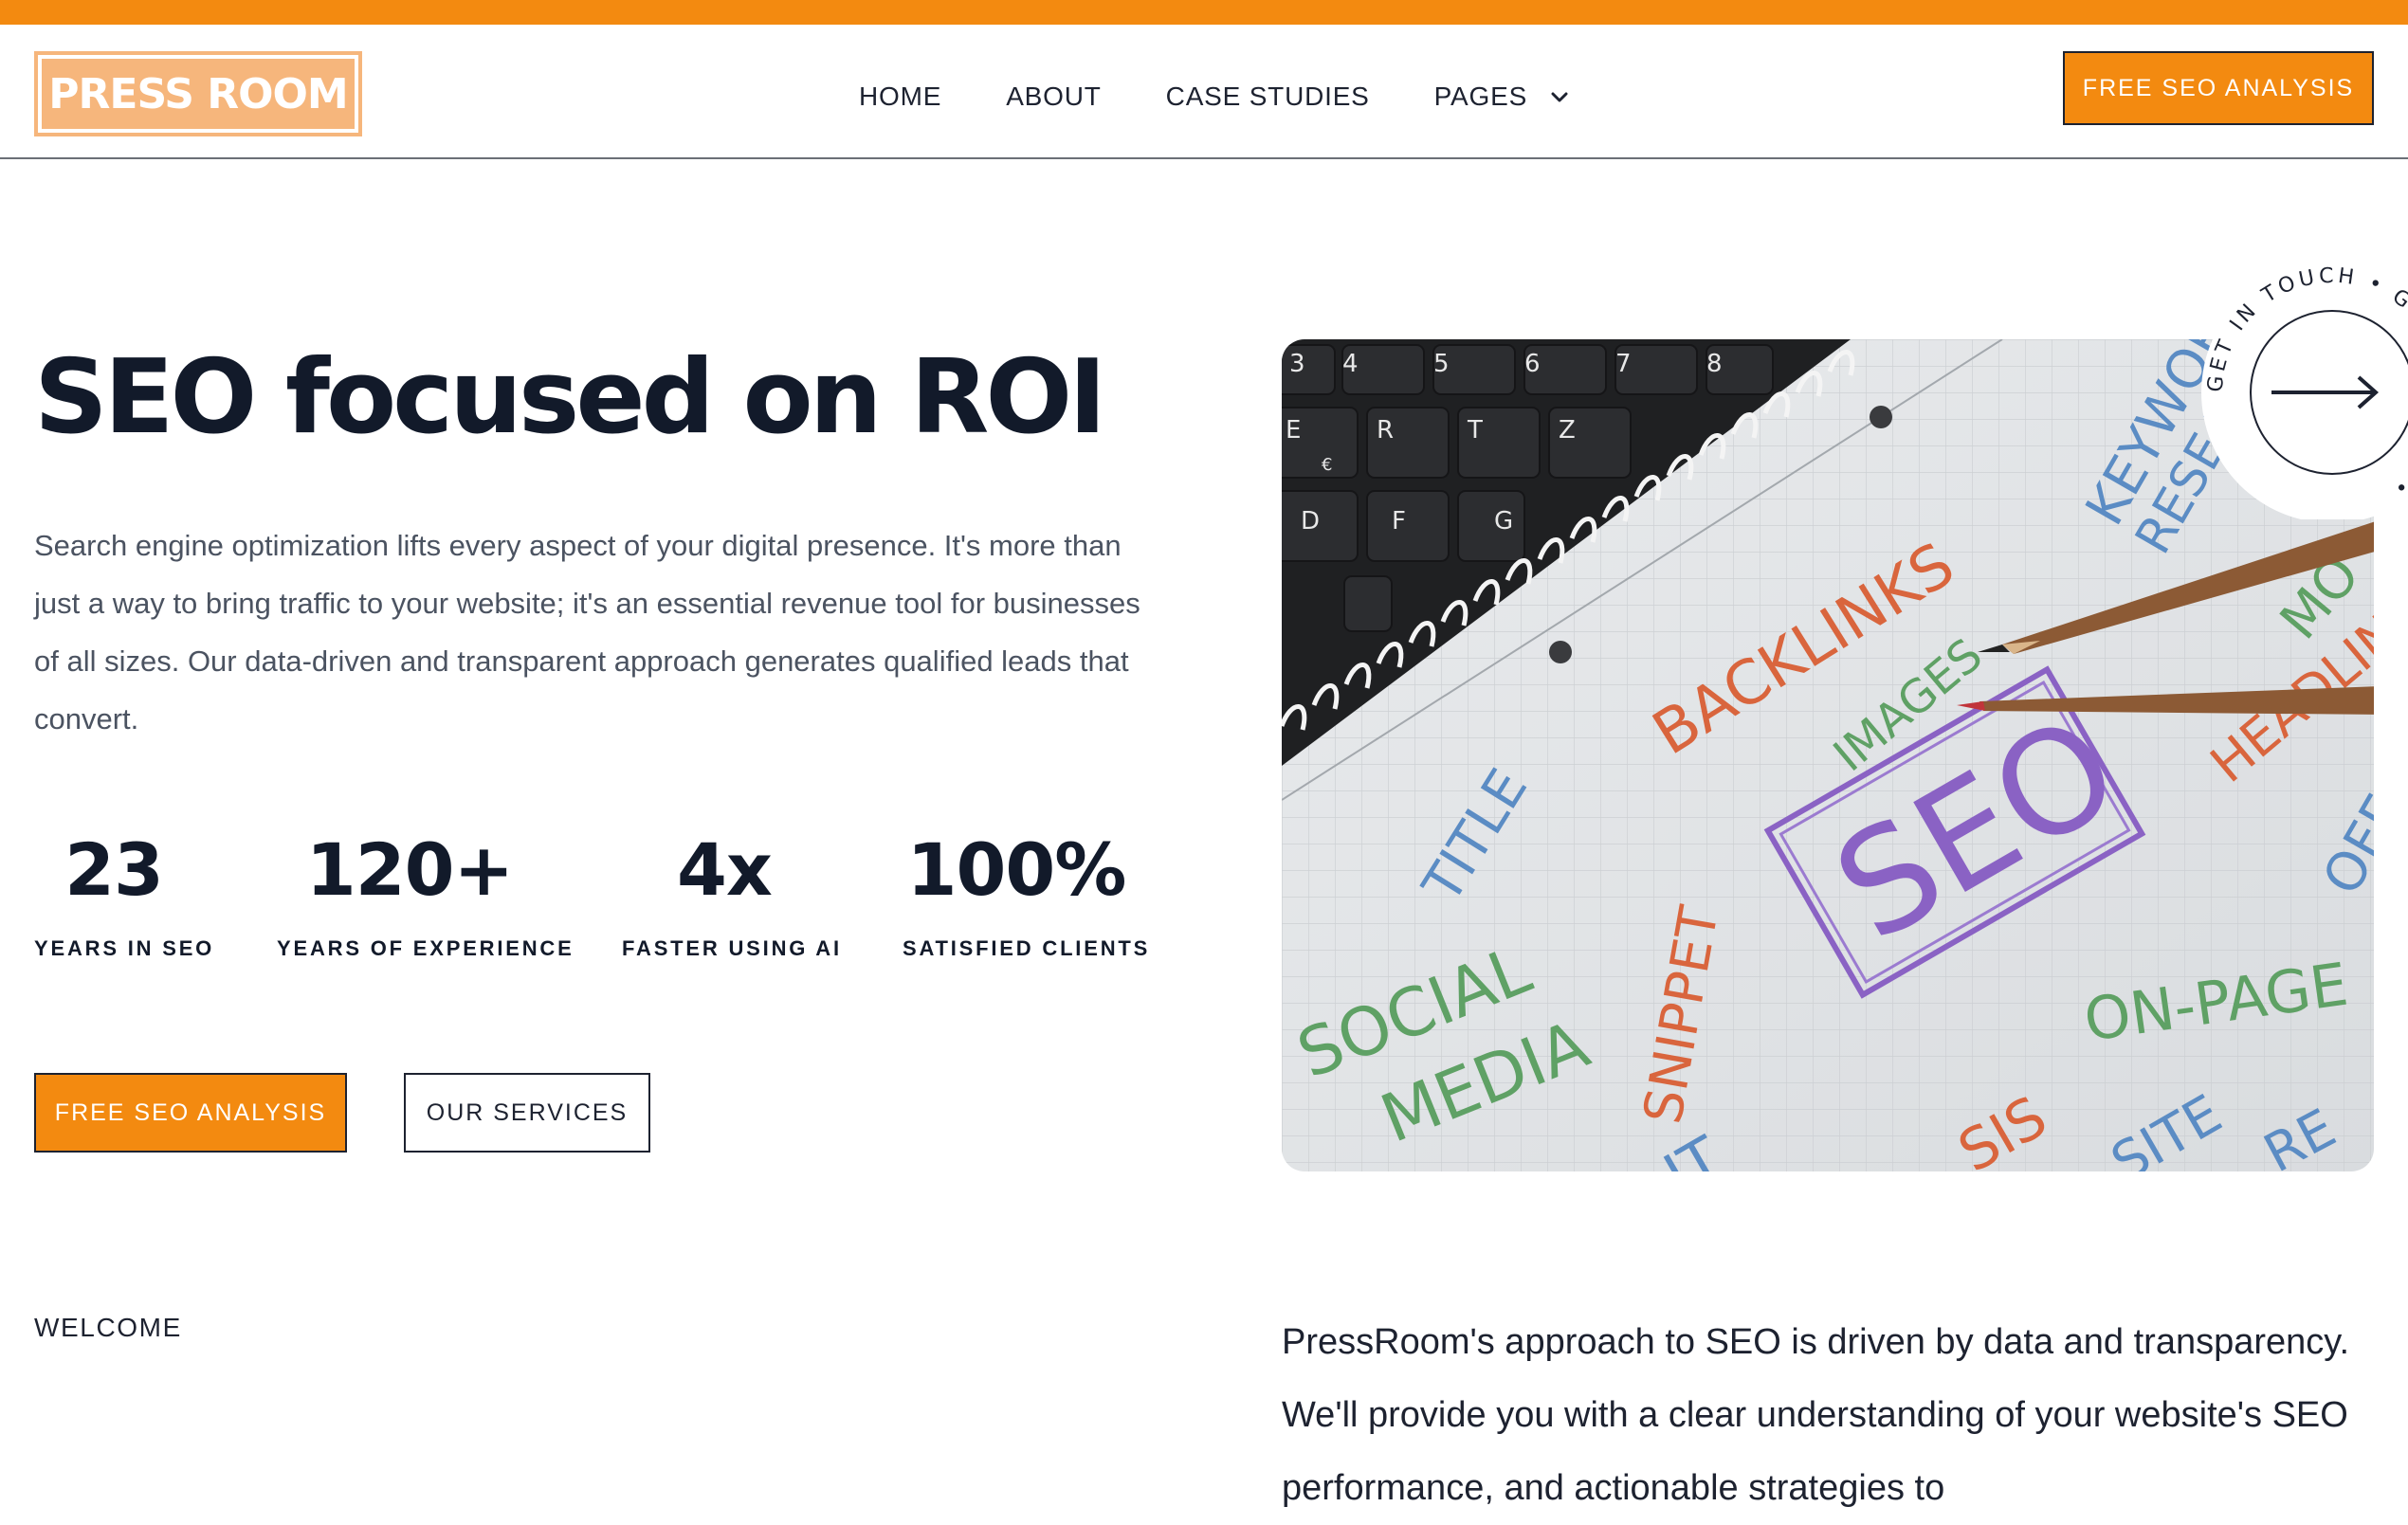 The height and width of the screenshot is (1525, 2408). I want to click on stat-value: 4x, so click(725, 869).